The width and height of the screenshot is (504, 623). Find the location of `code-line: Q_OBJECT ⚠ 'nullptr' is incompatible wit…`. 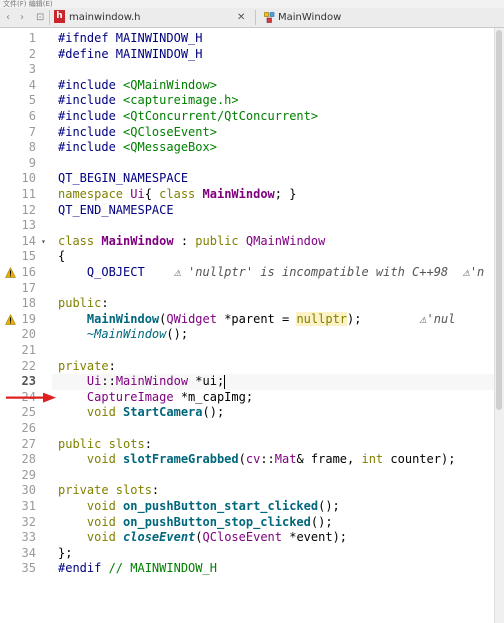

code-line: Q_OBJECT ⚠ 'nullptr' is incompatible wit… is located at coordinates (271, 273).